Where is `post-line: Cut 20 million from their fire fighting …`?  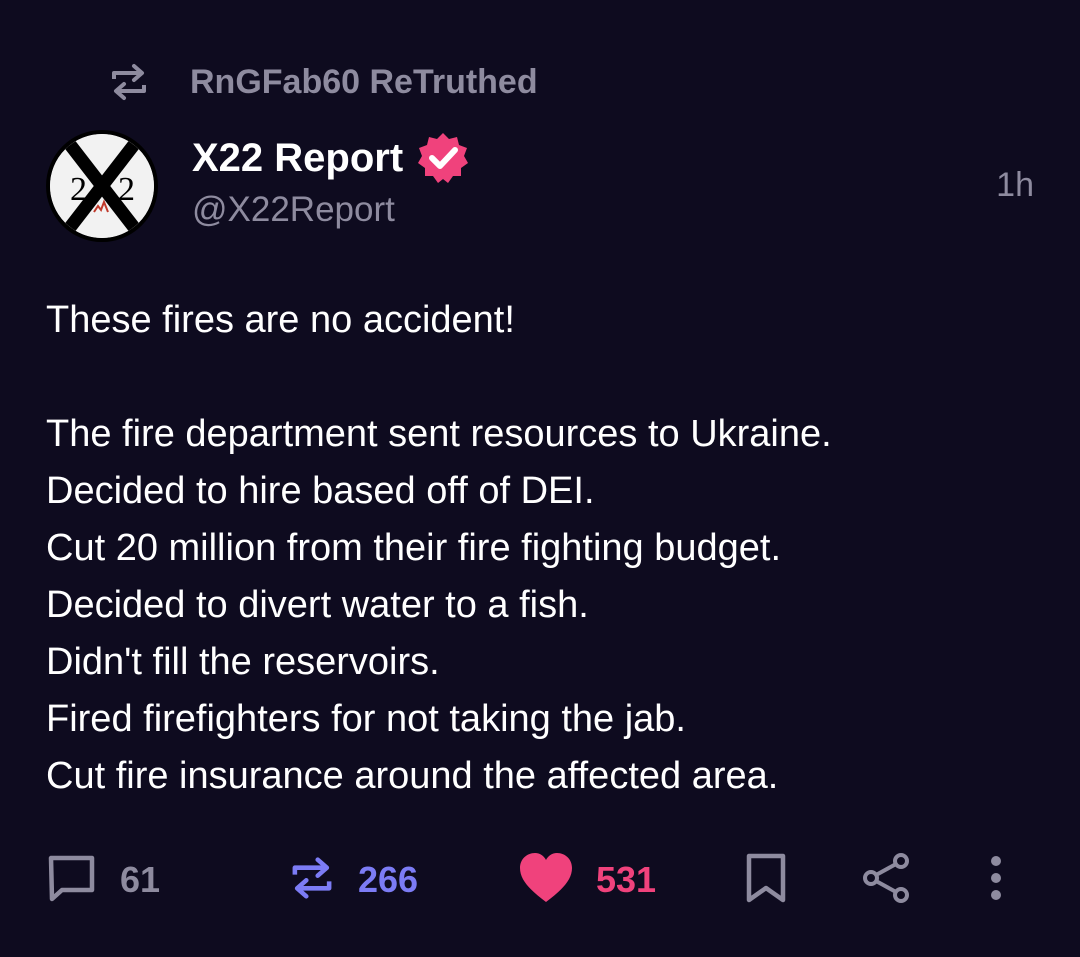
post-line: Cut 20 million from their fire fighting … is located at coordinates (414, 548).